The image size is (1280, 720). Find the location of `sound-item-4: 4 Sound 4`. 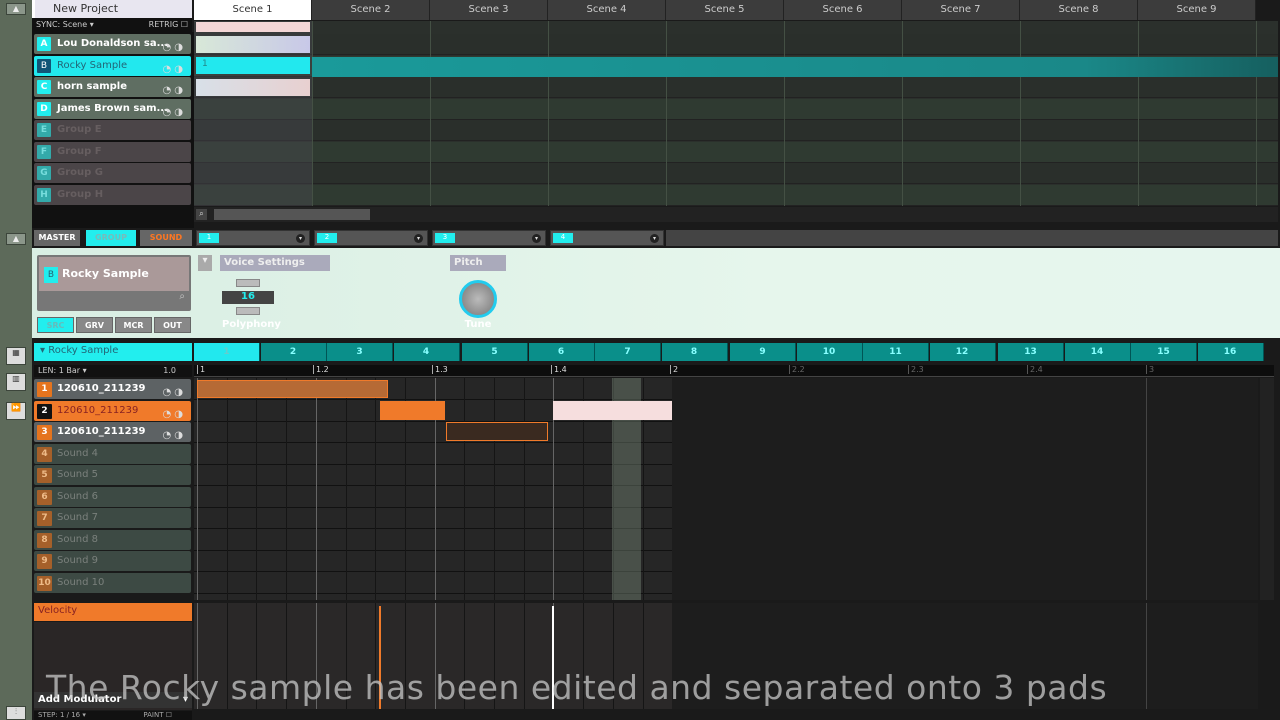

sound-item-4: 4 Sound 4 is located at coordinates (112, 453).